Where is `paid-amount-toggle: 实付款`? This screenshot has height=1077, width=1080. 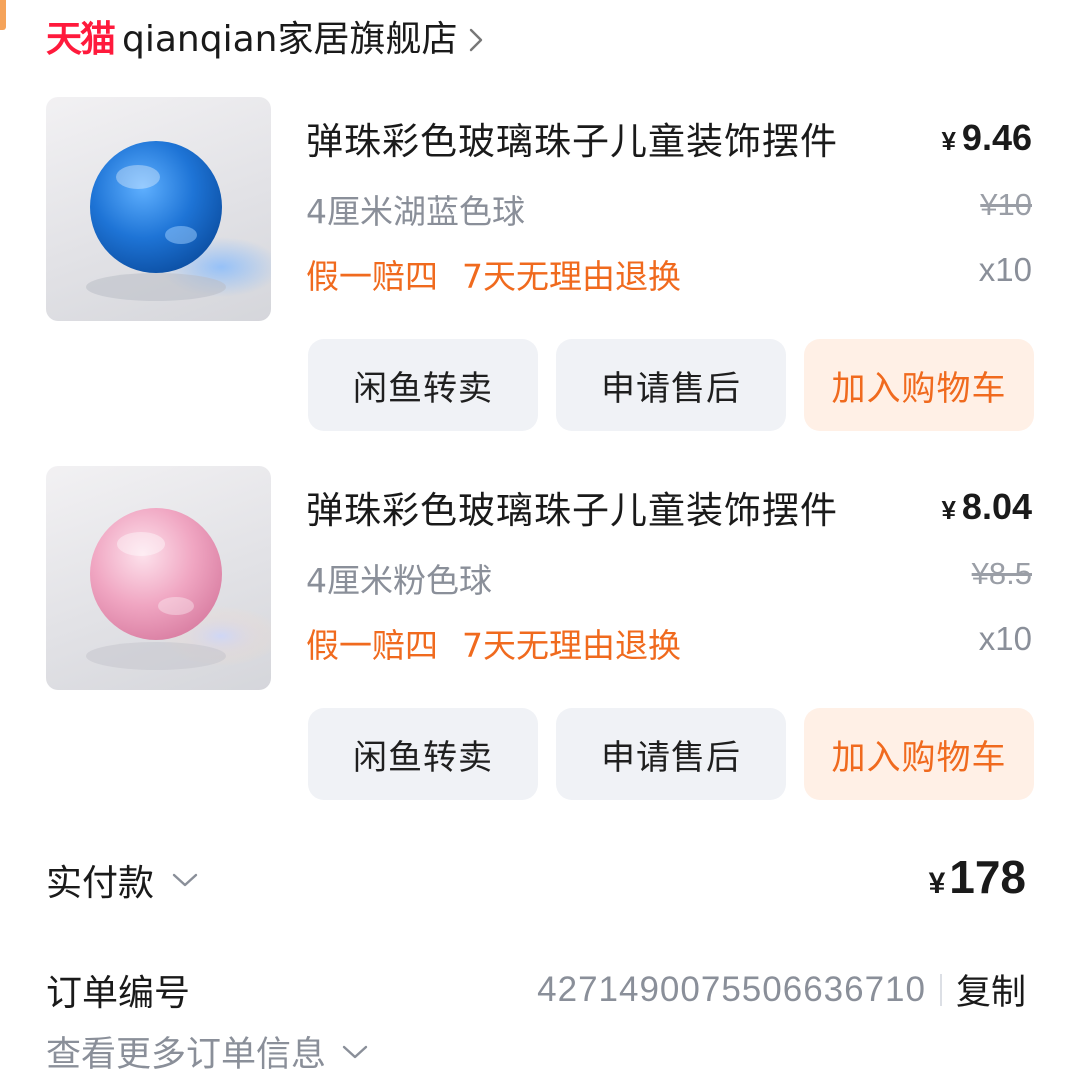
paid-amount-toggle: 实付款 is located at coordinates (122, 880).